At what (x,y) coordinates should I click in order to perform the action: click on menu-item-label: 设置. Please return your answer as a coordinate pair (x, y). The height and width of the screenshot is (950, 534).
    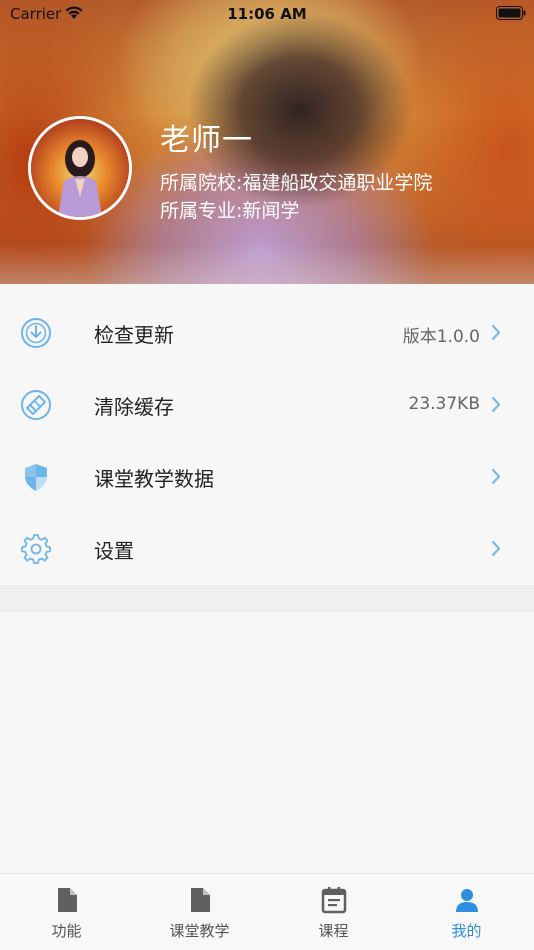
    Looking at the image, I should click on (114, 551).